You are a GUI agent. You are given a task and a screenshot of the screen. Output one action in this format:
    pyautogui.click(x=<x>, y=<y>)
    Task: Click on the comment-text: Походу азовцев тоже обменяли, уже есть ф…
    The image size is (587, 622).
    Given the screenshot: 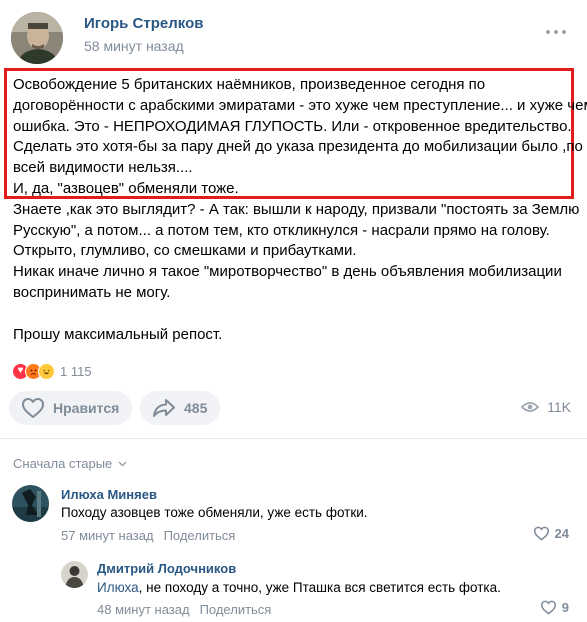 What is the action you would take?
    pyautogui.click(x=214, y=512)
    